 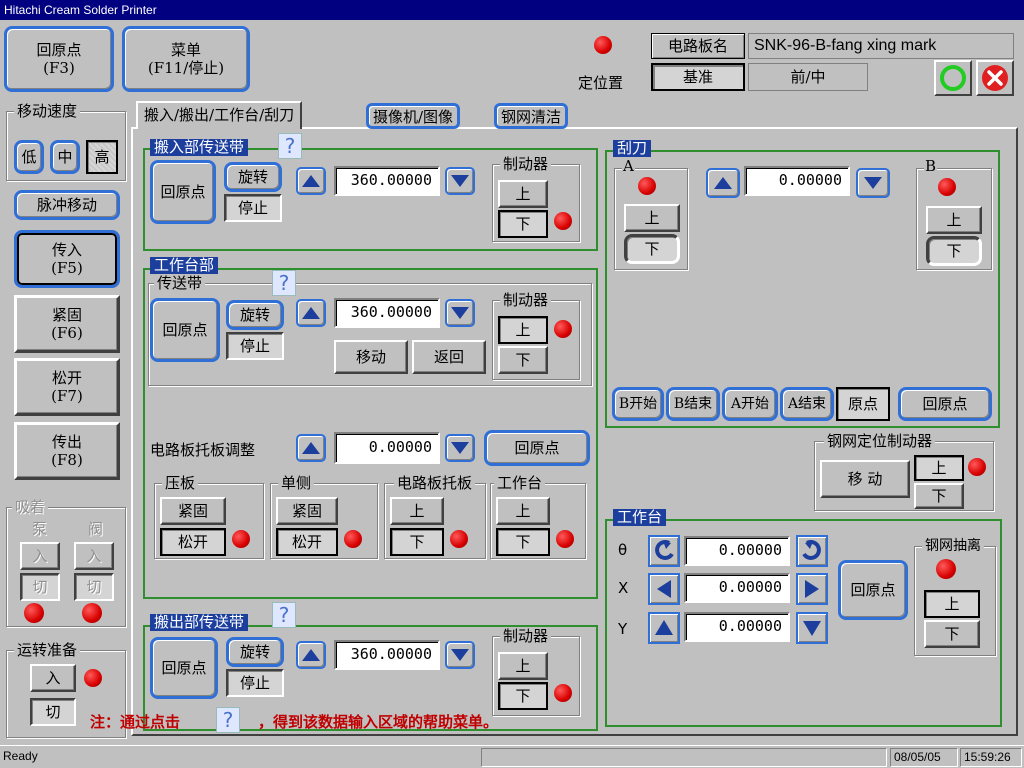 I want to click on x-left-button, so click(x=664, y=589).